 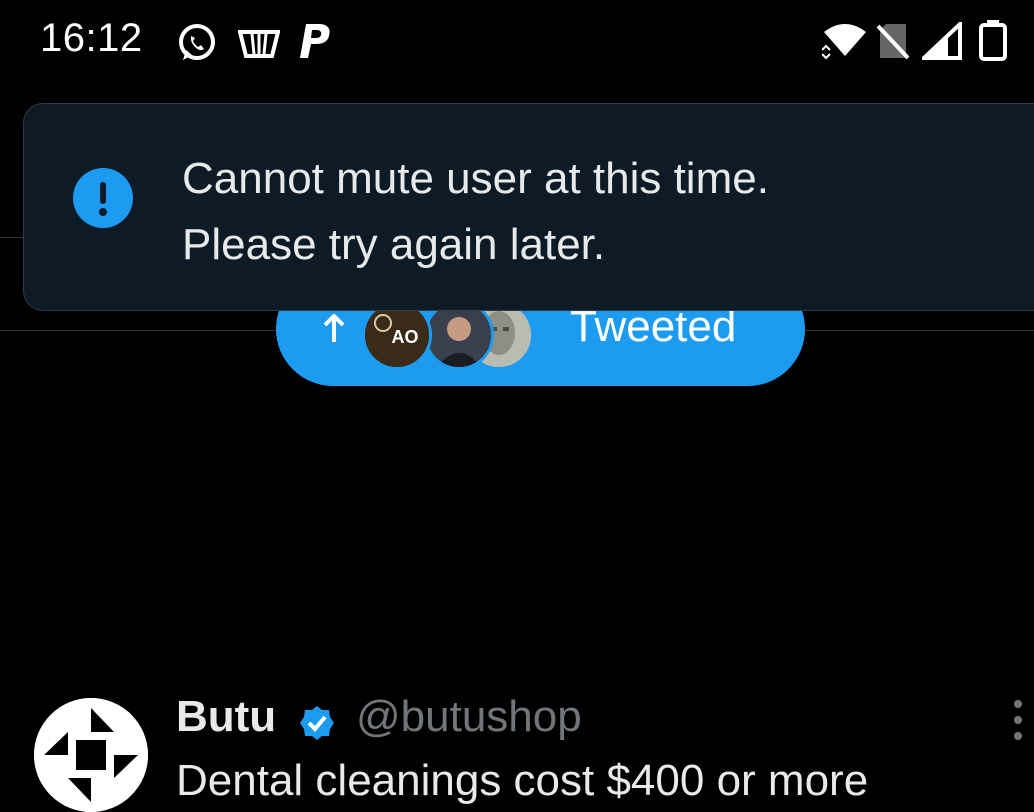 What do you see at coordinates (522, 780) in the screenshot?
I see `tweet-text: Dental cleanings cost $400 or more` at bounding box center [522, 780].